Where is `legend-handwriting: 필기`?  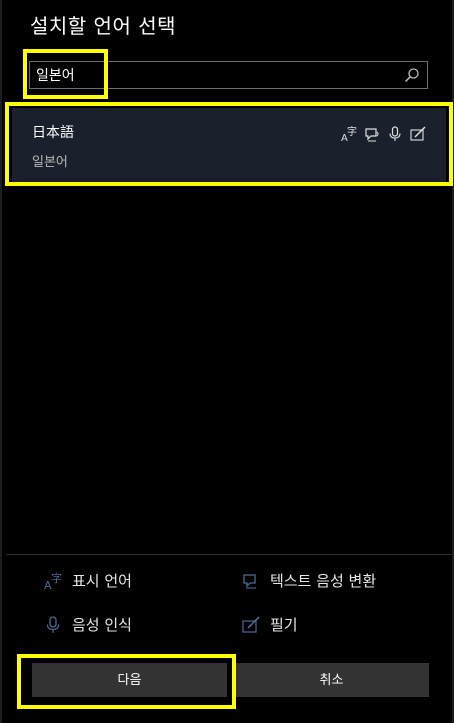 legend-handwriting: 필기 is located at coordinates (270, 624).